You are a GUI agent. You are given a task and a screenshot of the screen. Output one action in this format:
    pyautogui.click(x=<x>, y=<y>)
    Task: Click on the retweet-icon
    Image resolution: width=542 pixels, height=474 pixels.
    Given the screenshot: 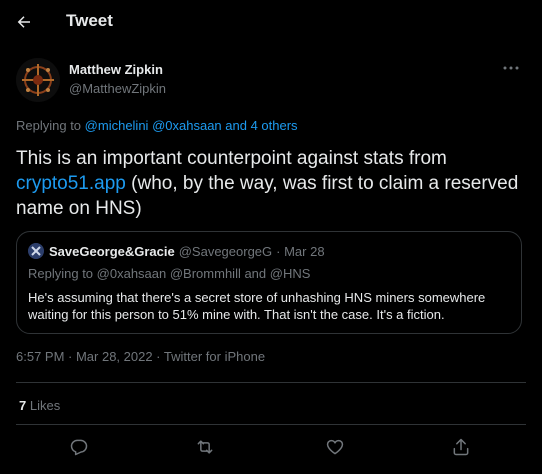 What is the action you would take?
    pyautogui.click(x=205, y=447)
    